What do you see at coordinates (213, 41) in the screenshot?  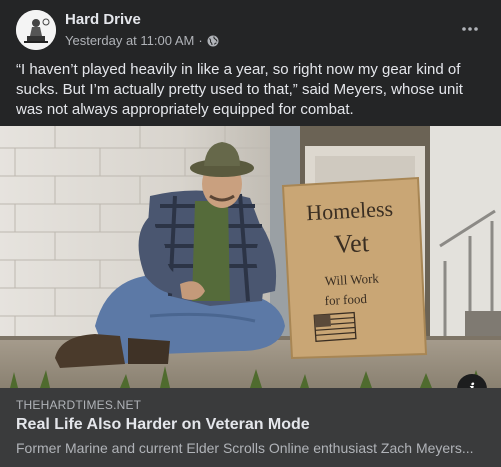 I see `globe-icon` at bounding box center [213, 41].